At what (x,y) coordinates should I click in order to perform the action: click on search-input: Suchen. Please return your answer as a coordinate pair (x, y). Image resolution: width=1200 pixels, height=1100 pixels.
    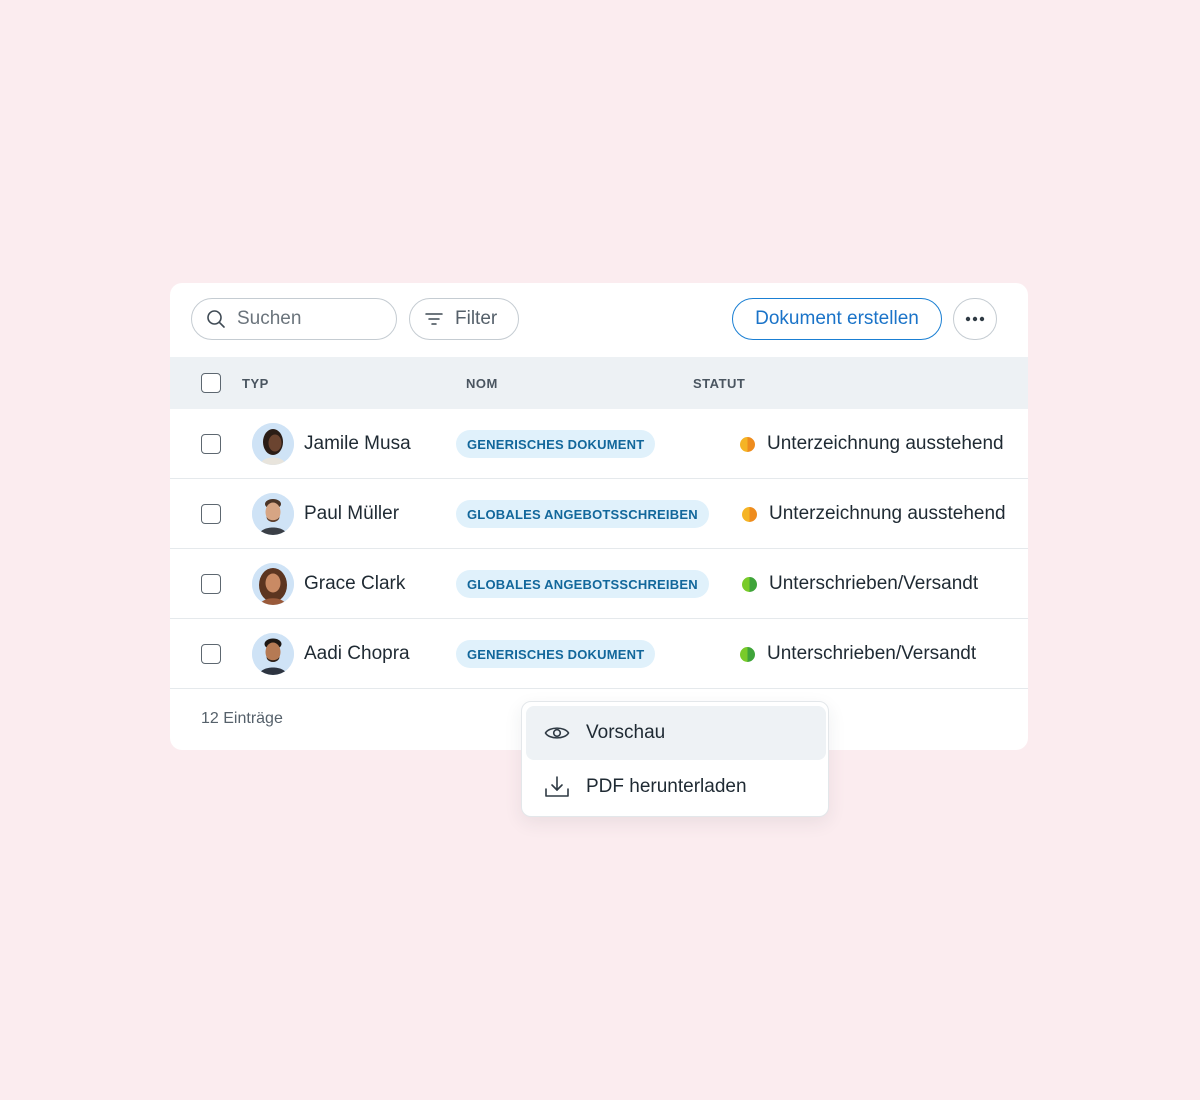
    Looking at the image, I should click on (294, 319).